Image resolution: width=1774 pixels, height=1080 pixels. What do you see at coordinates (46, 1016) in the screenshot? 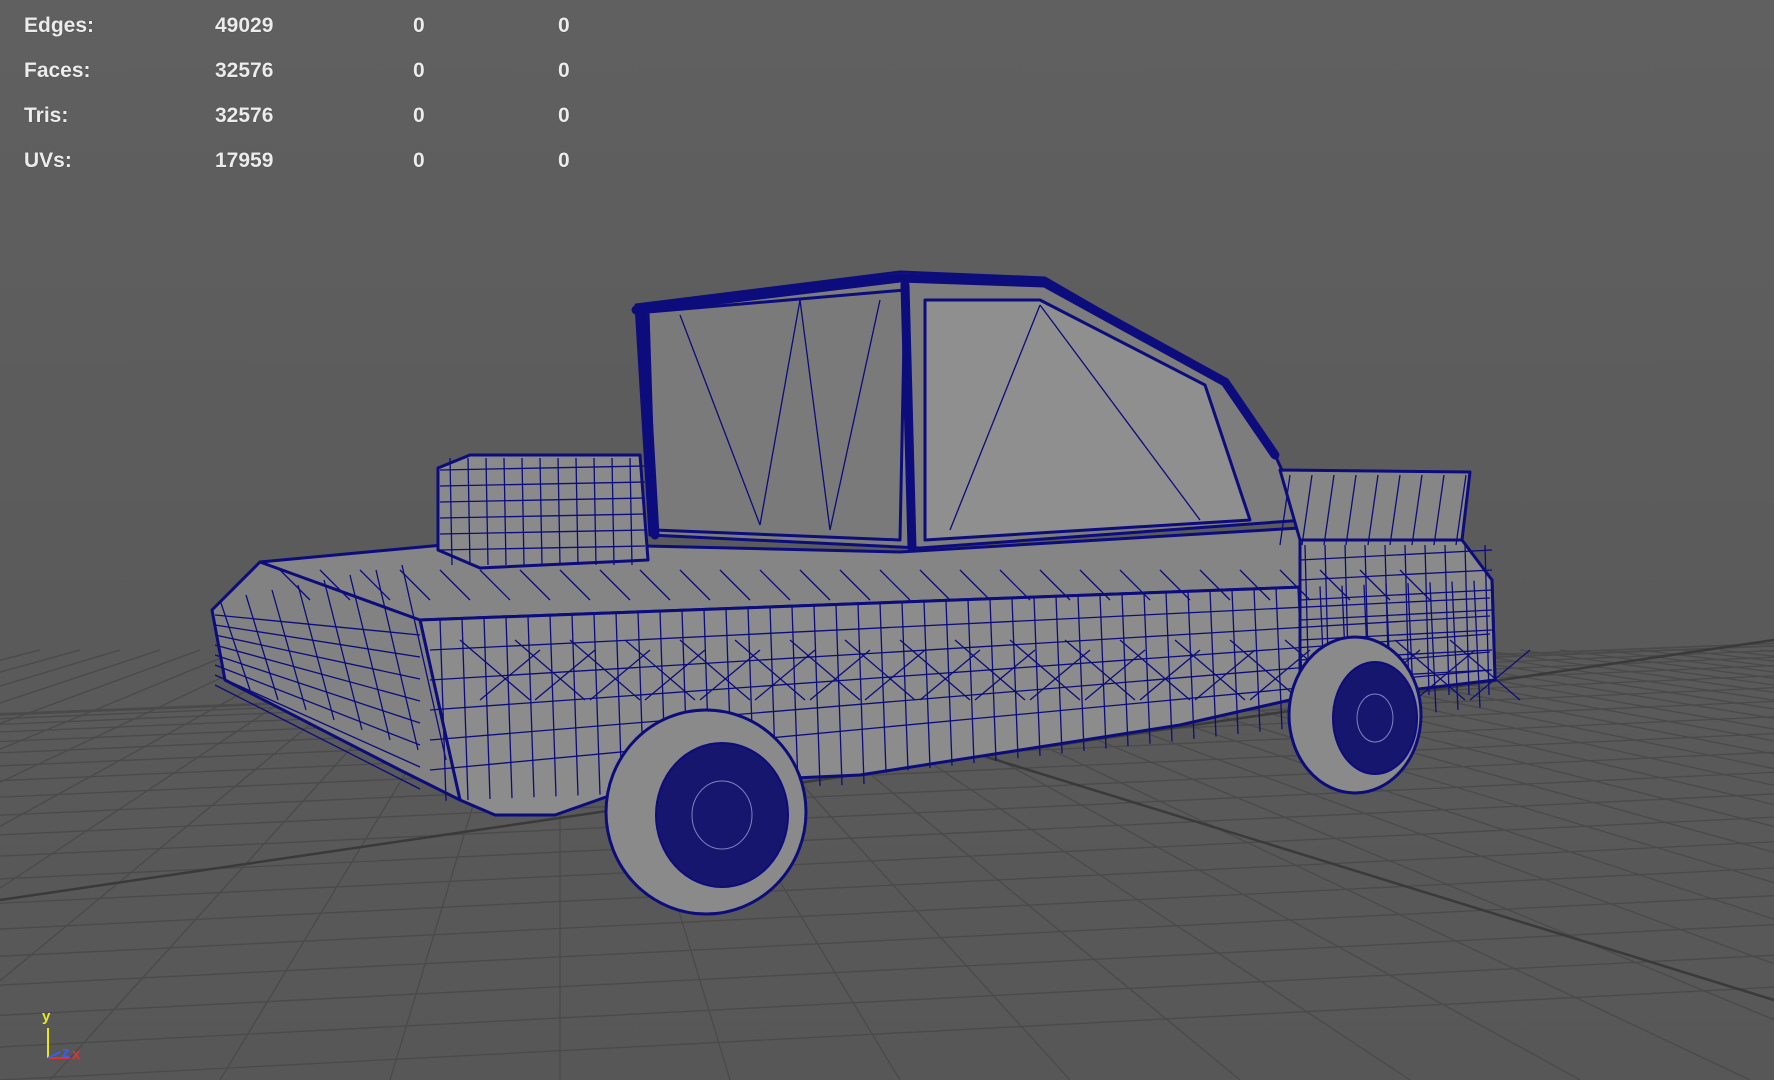
I see `axis-y-label: y` at bounding box center [46, 1016].